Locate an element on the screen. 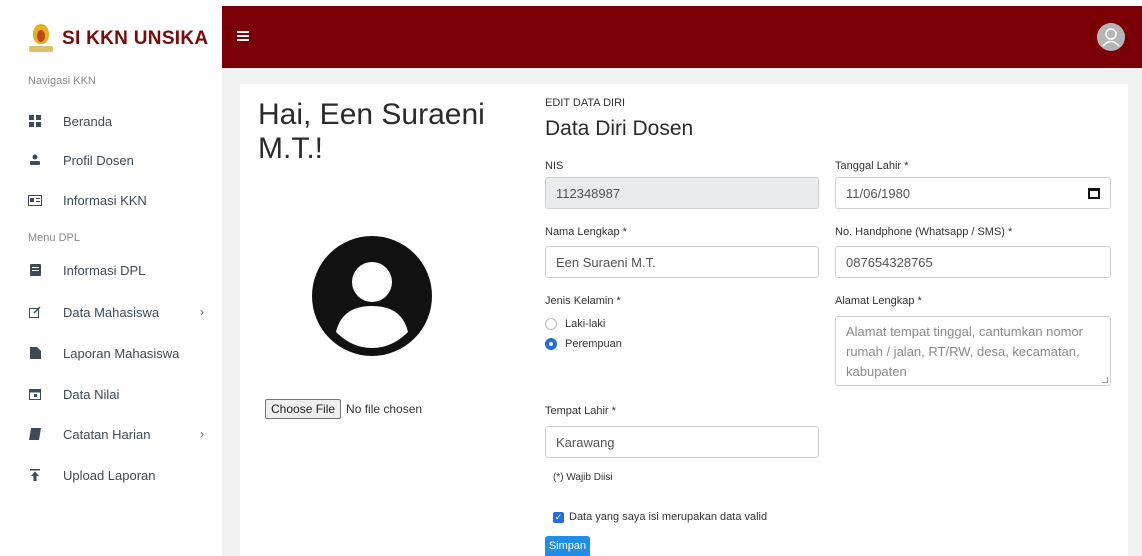 The height and width of the screenshot is (556, 1142). radio-label: Perempuan is located at coordinates (593, 344).